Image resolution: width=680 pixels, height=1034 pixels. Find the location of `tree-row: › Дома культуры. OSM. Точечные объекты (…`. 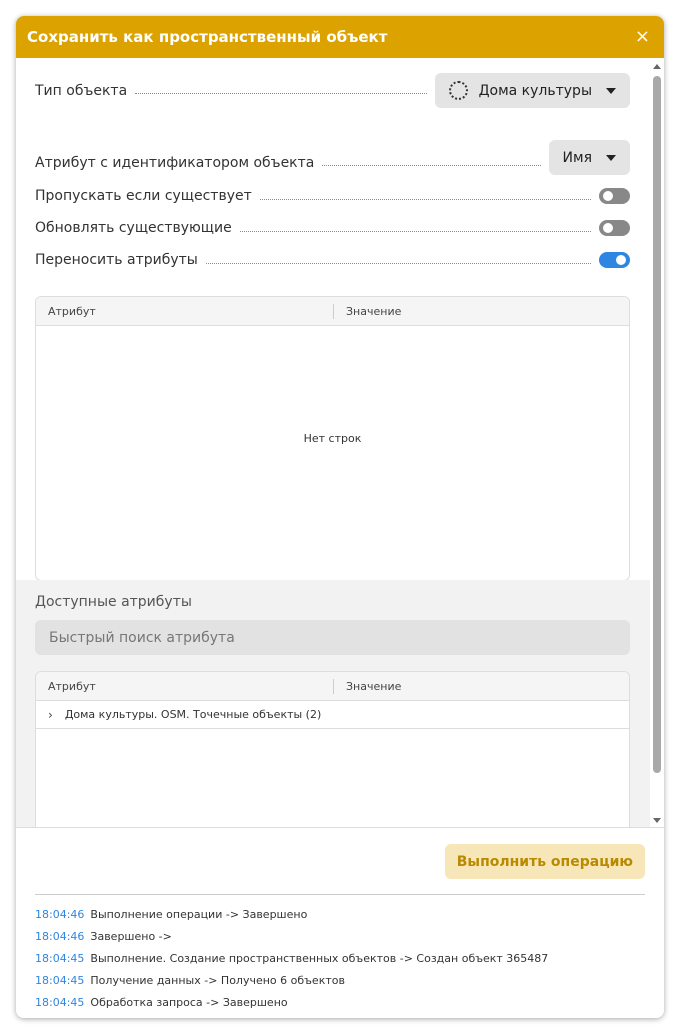

tree-row: › Дома культуры. OSM. Точечные объекты (… is located at coordinates (332, 715).